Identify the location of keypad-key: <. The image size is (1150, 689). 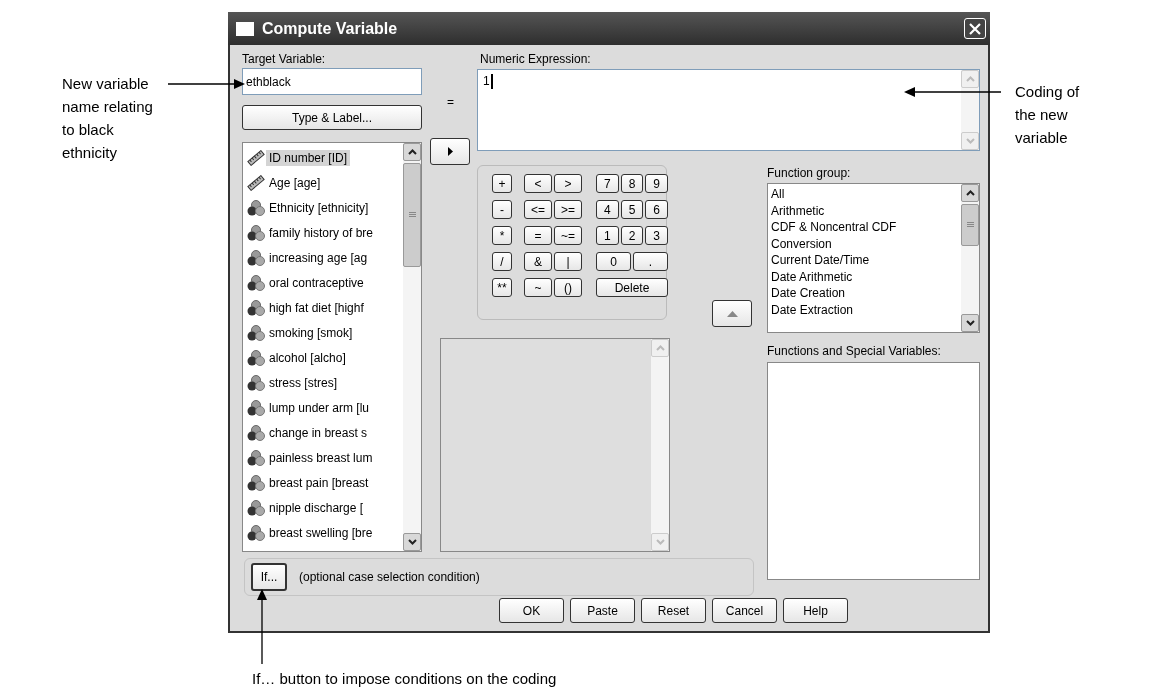
(538, 183).